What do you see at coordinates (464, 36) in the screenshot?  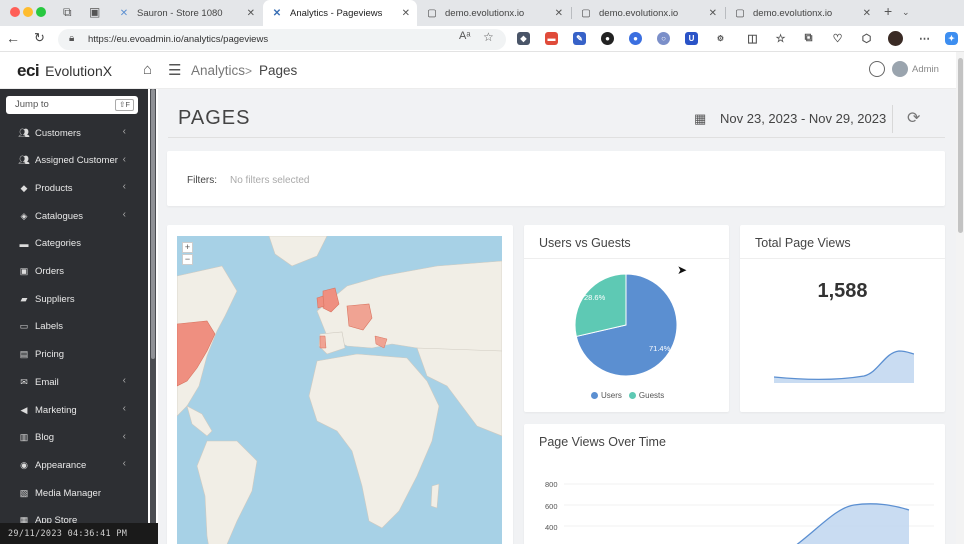 I see `read-aloud-icon: Aᵃ` at bounding box center [464, 36].